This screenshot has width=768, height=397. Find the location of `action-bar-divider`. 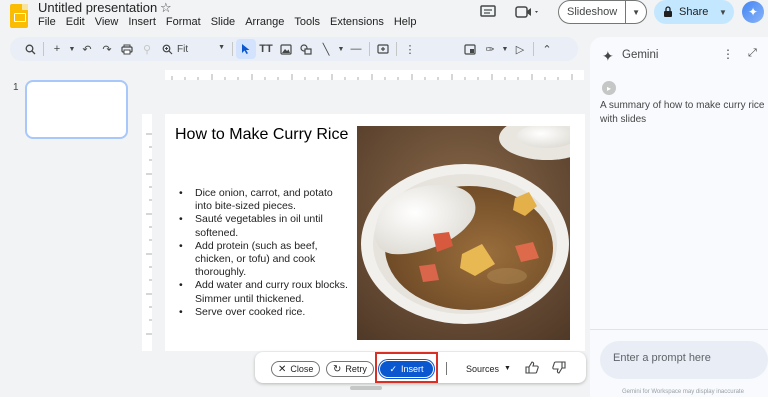

action-bar-divider is located at coordinates (446, 368).